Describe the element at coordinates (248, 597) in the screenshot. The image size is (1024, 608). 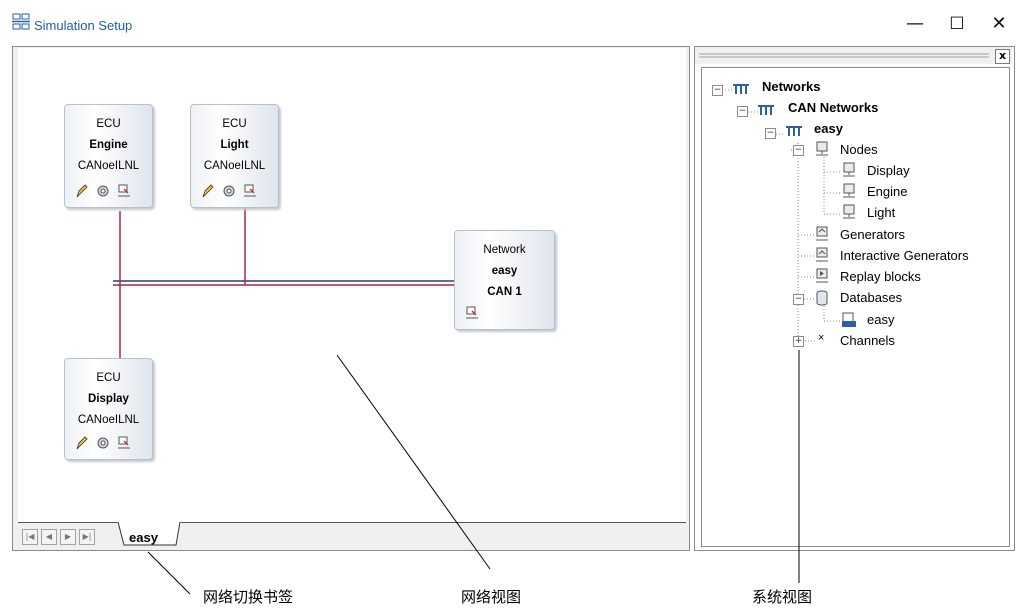
I see `caption-tab-switch: 网络切换书签` at that location.